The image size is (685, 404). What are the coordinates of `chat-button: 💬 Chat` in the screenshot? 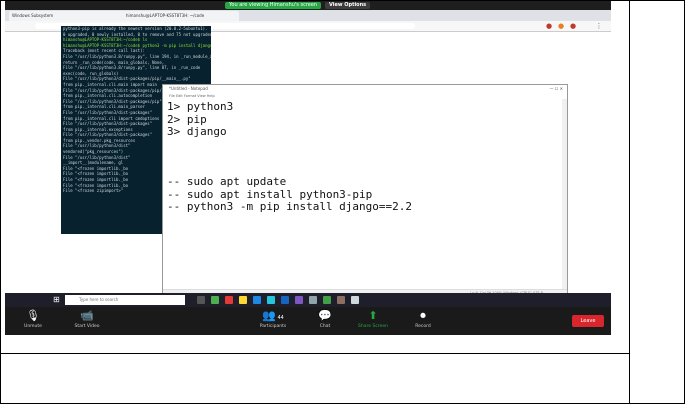 It's located at (325, 319).